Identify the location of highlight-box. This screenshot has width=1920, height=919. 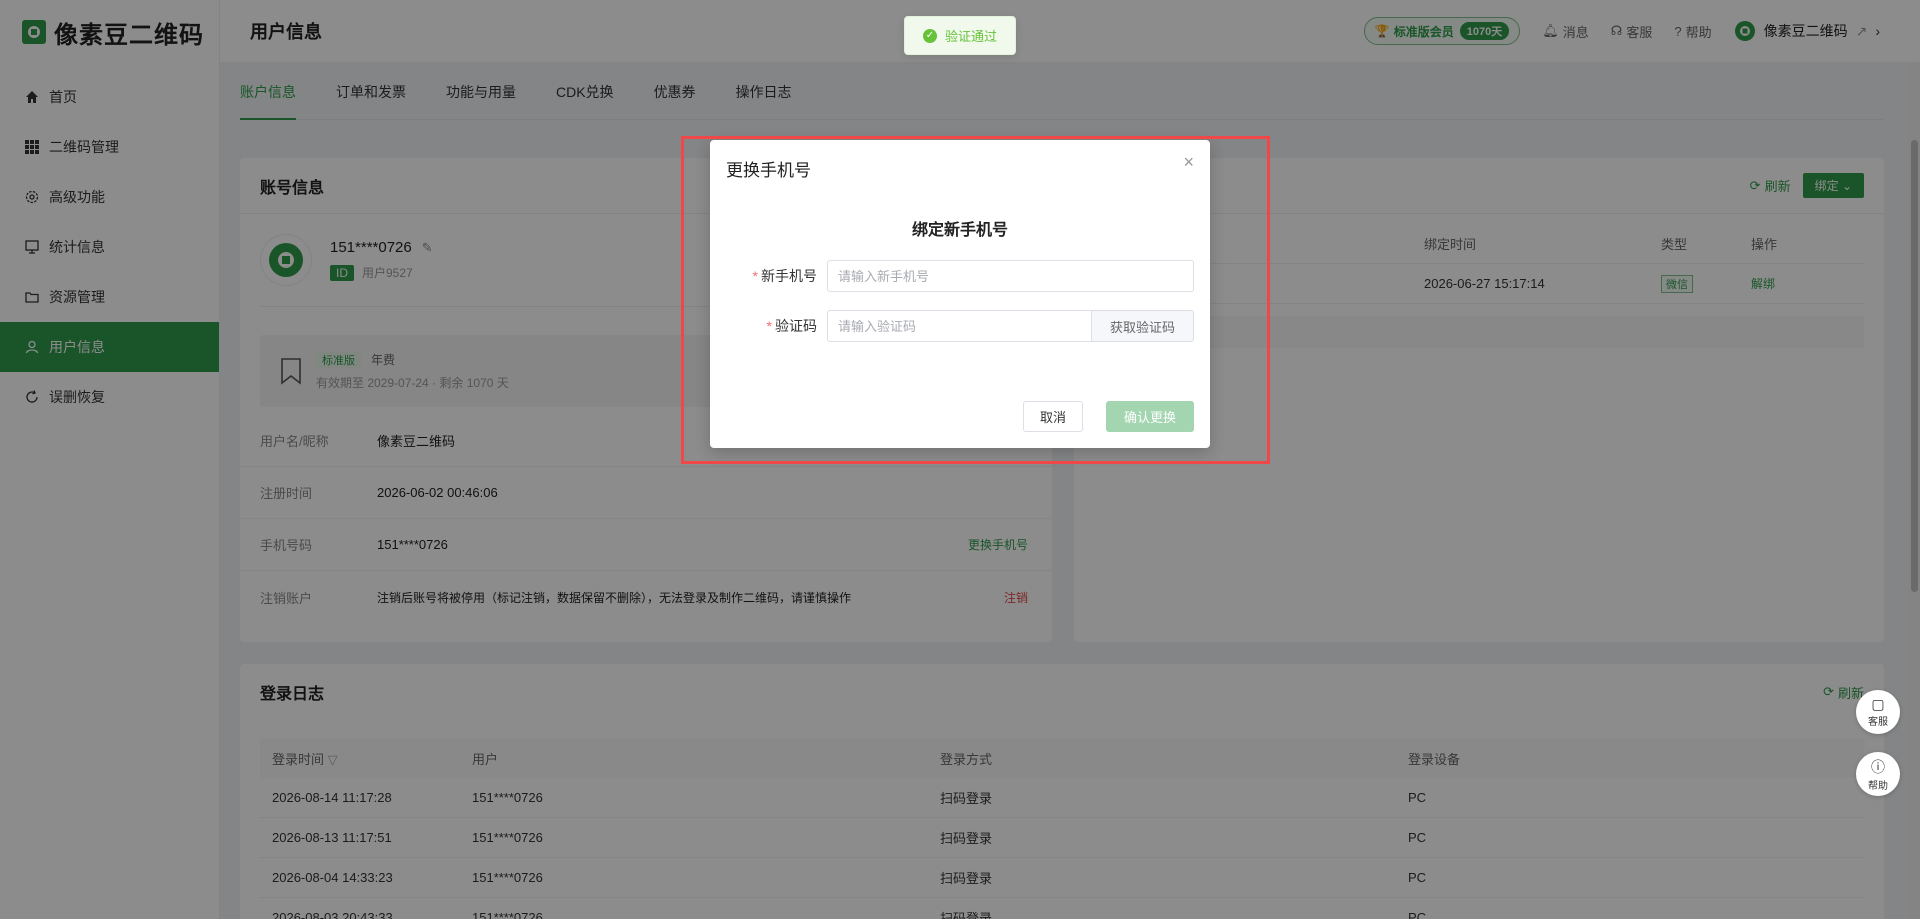
(975, 300).